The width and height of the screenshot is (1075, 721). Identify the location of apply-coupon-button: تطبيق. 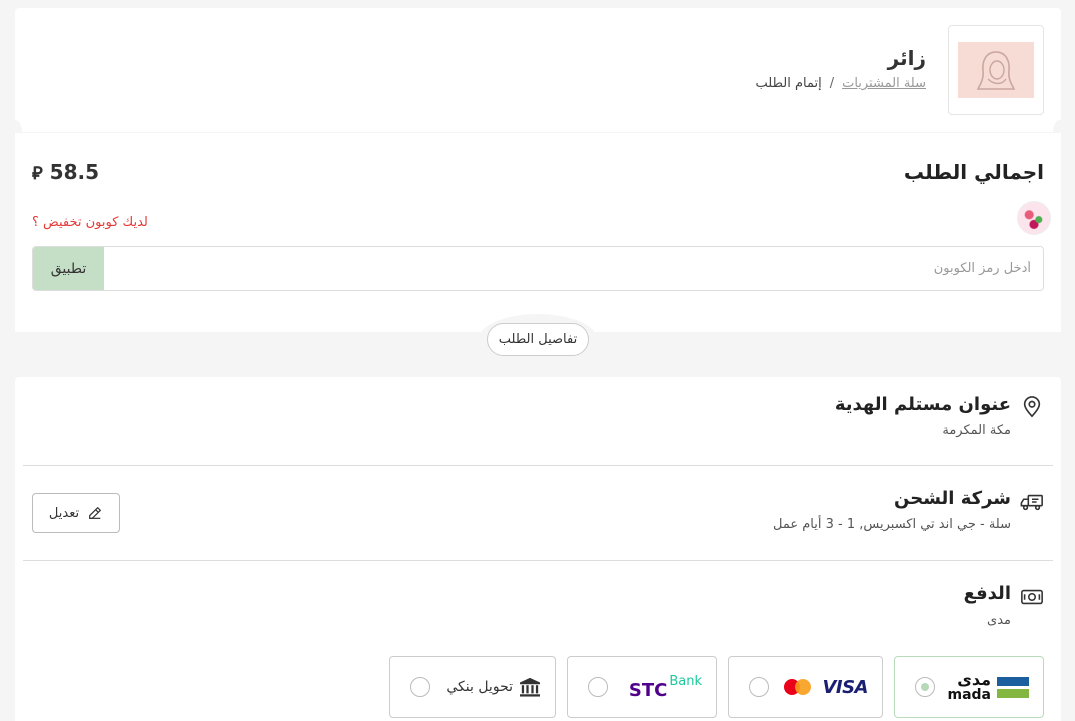
(68, 268).